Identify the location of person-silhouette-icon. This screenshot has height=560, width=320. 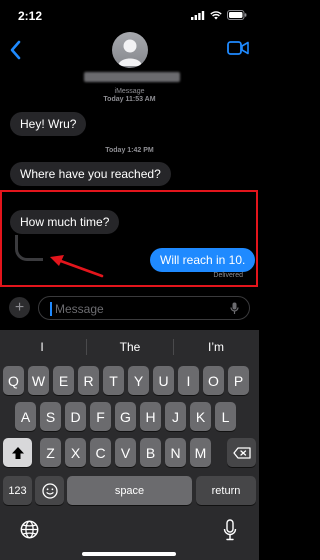
(130, 52).